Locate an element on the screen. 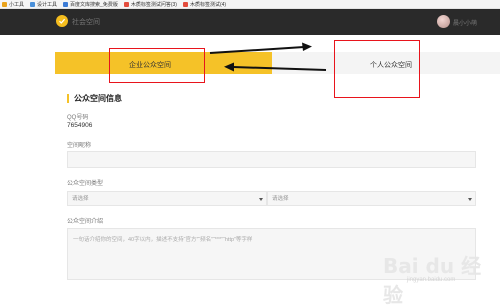  space-name-label: 空间昵称 is located at coordinates (79, 146).